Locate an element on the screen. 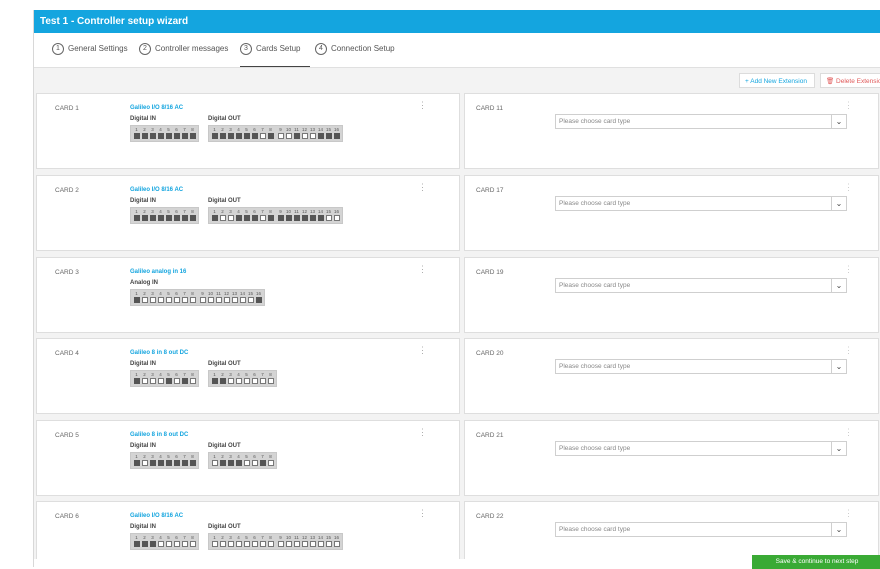 The height and width of the screenshot is (569, 880). tab-general-settings: 1 General Settings is located at coordinates (90, 54).